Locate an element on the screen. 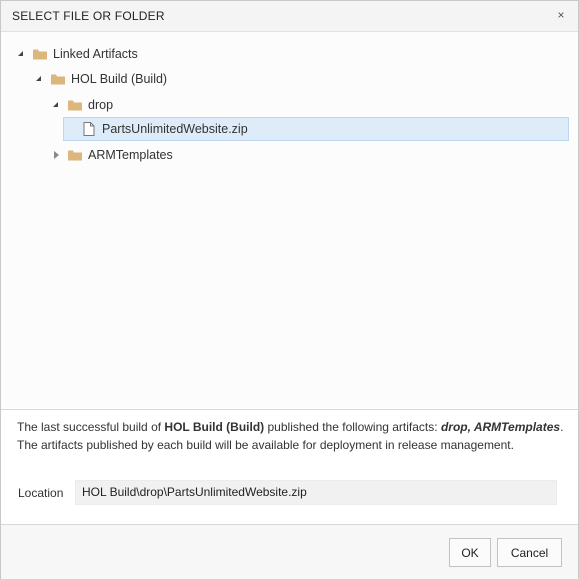 The image size is (579, 579). description-text: published the following artifacts: is located at coordinates (352, 427).